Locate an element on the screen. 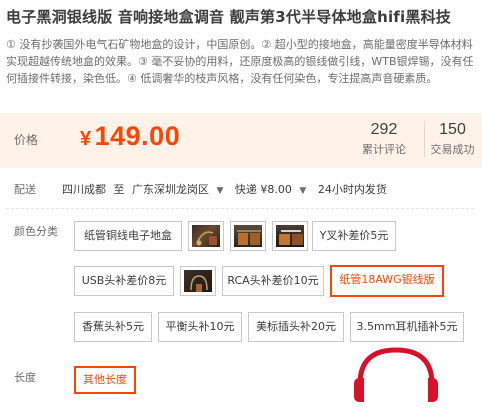  ship-method-select: 快递 ¥8.00 ▼ is located at coordinates (272, 189).